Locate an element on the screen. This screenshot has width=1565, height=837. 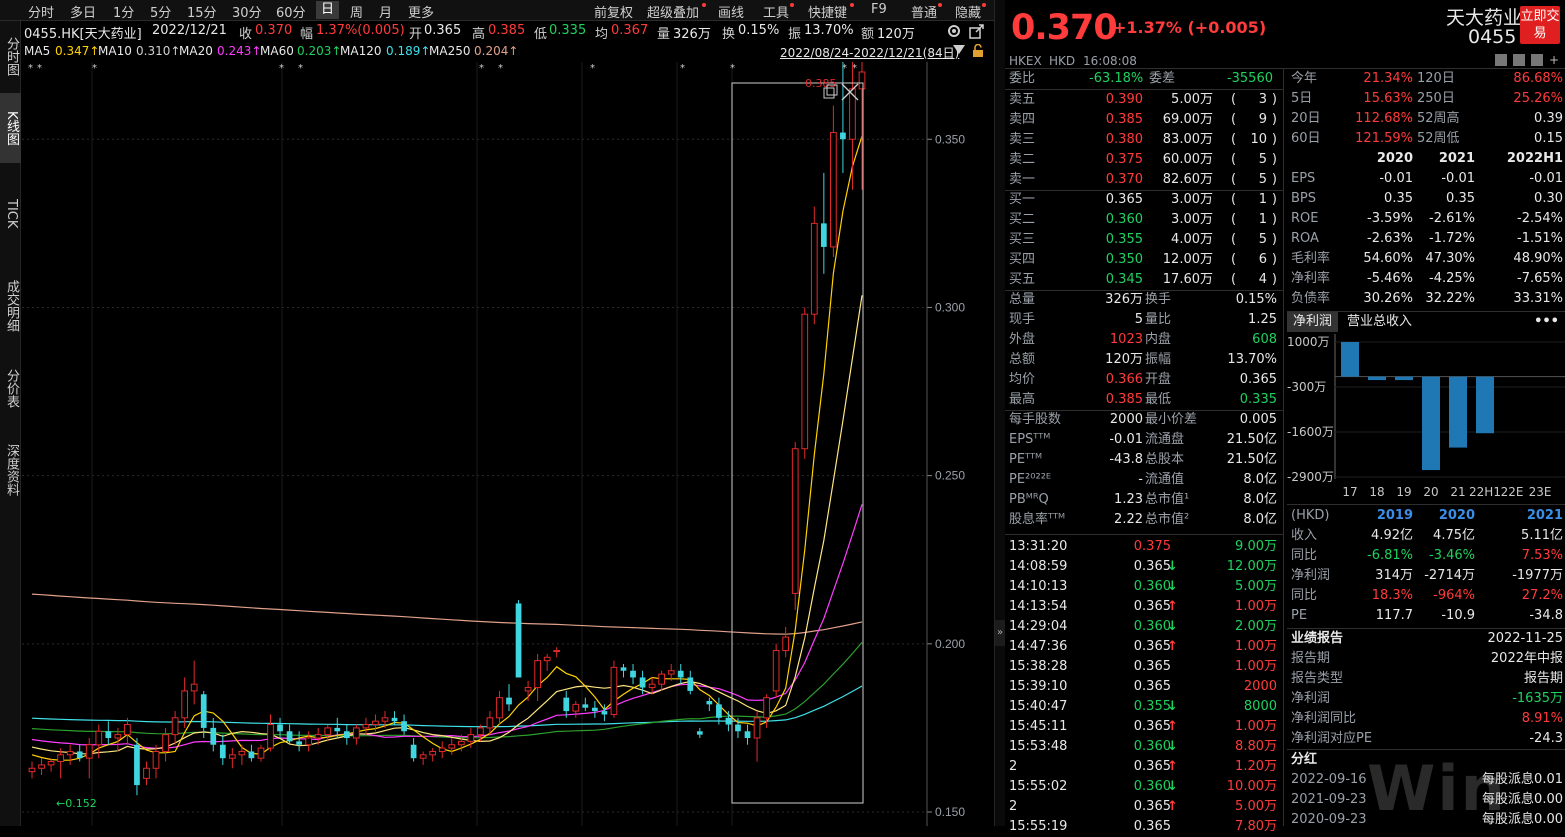
tab-monthly: 月 is located at coordinates (385, 11).